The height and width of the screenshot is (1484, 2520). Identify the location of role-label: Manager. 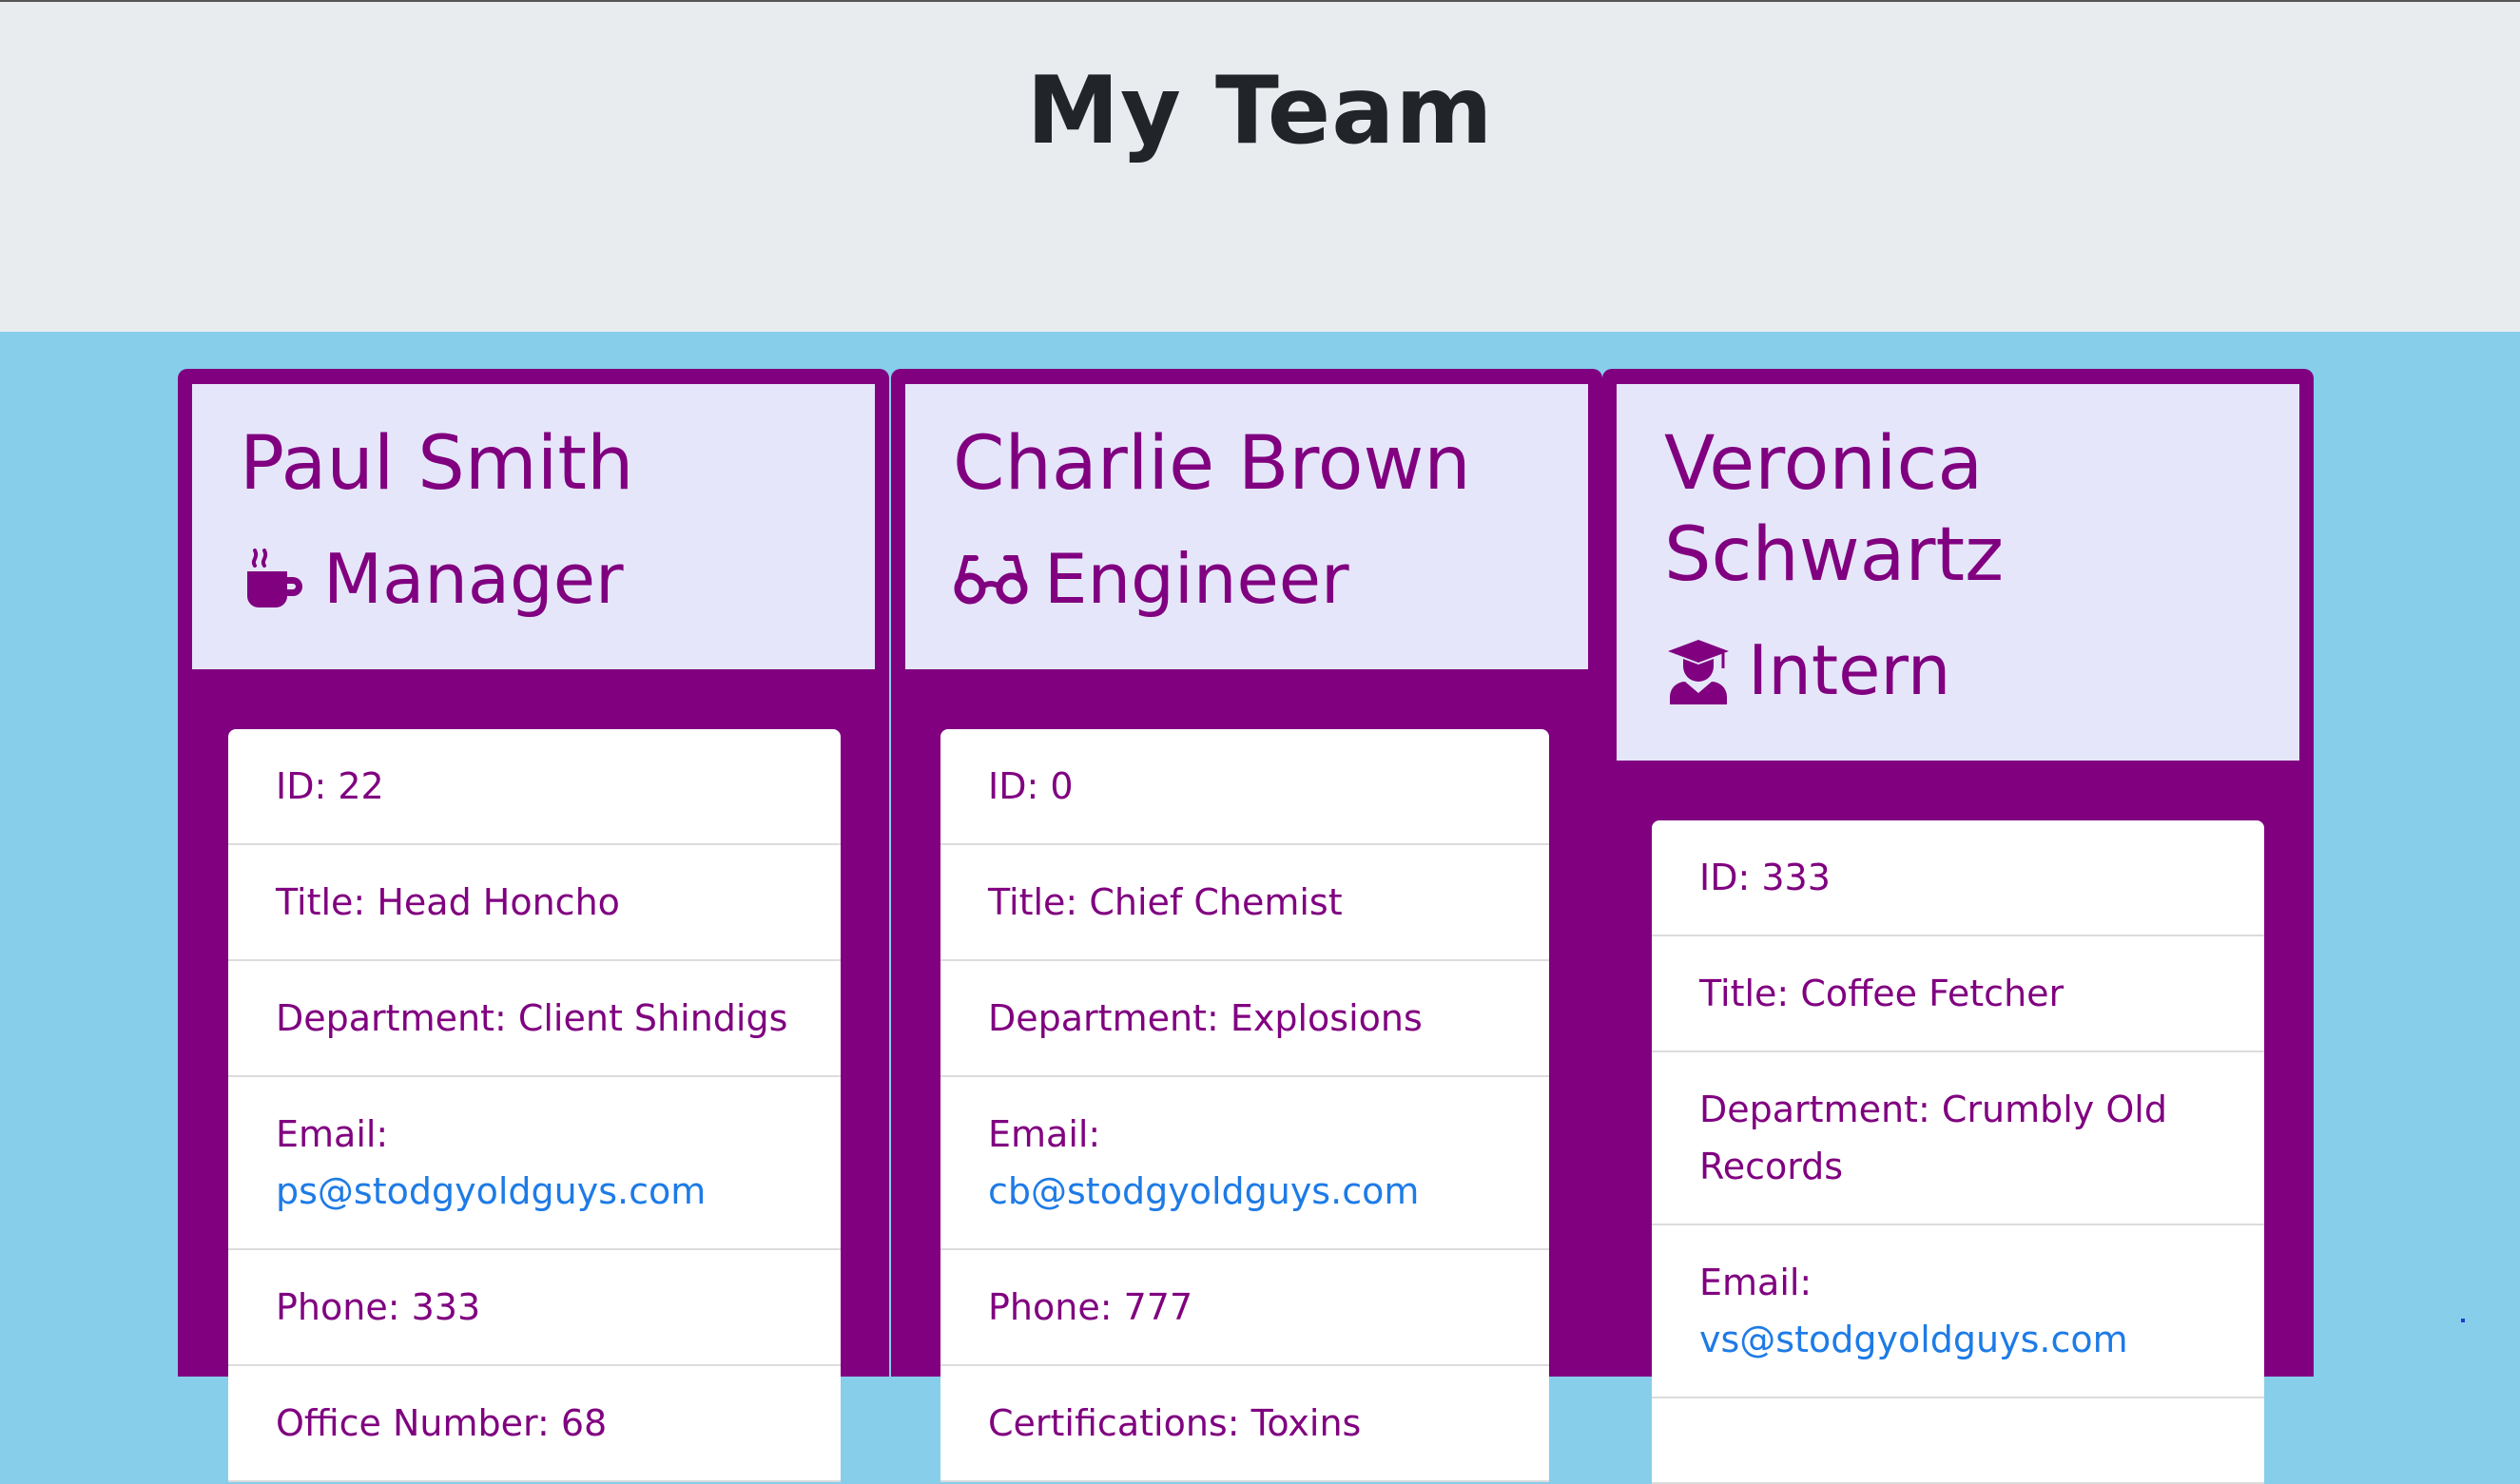
(474, 579).